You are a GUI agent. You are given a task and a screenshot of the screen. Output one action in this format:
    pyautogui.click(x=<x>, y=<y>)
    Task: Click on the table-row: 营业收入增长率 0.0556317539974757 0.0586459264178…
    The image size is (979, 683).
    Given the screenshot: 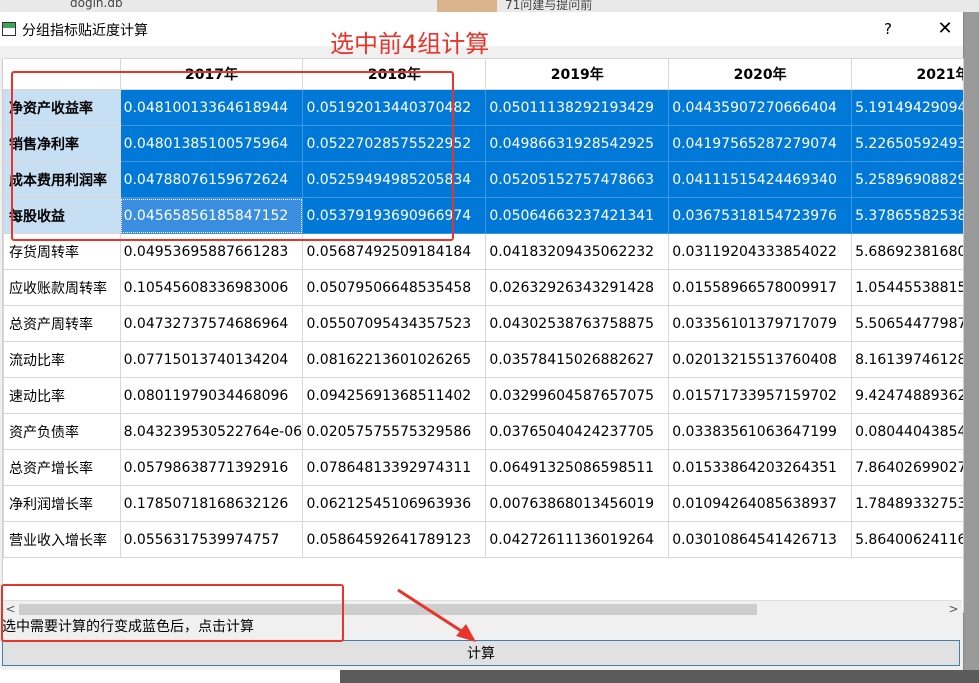 What is the action you would take?
    pyautogui.click(x=483, y=539)
    